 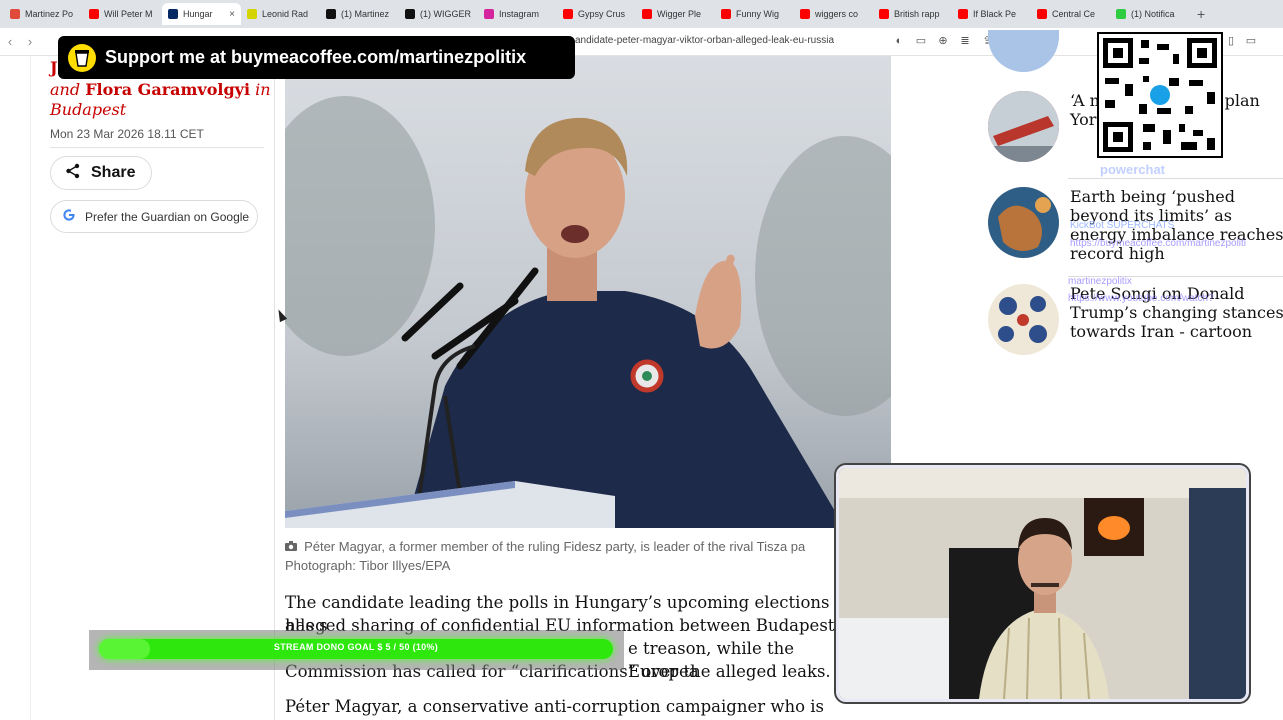 What do you see at coordinates (445, 14) in the screenshot?
I see `tab-label: (1) WIGGER` at bounding box center [445, 14].